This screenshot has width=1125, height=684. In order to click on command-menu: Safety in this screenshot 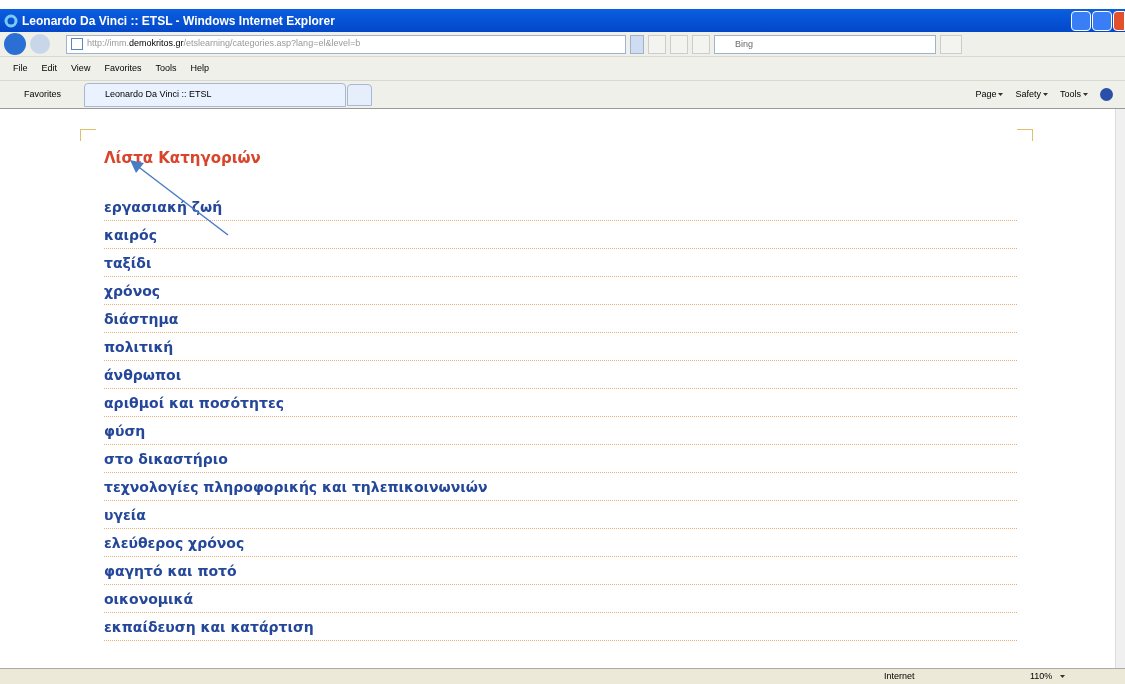, I will do `click(1028, 94)`.